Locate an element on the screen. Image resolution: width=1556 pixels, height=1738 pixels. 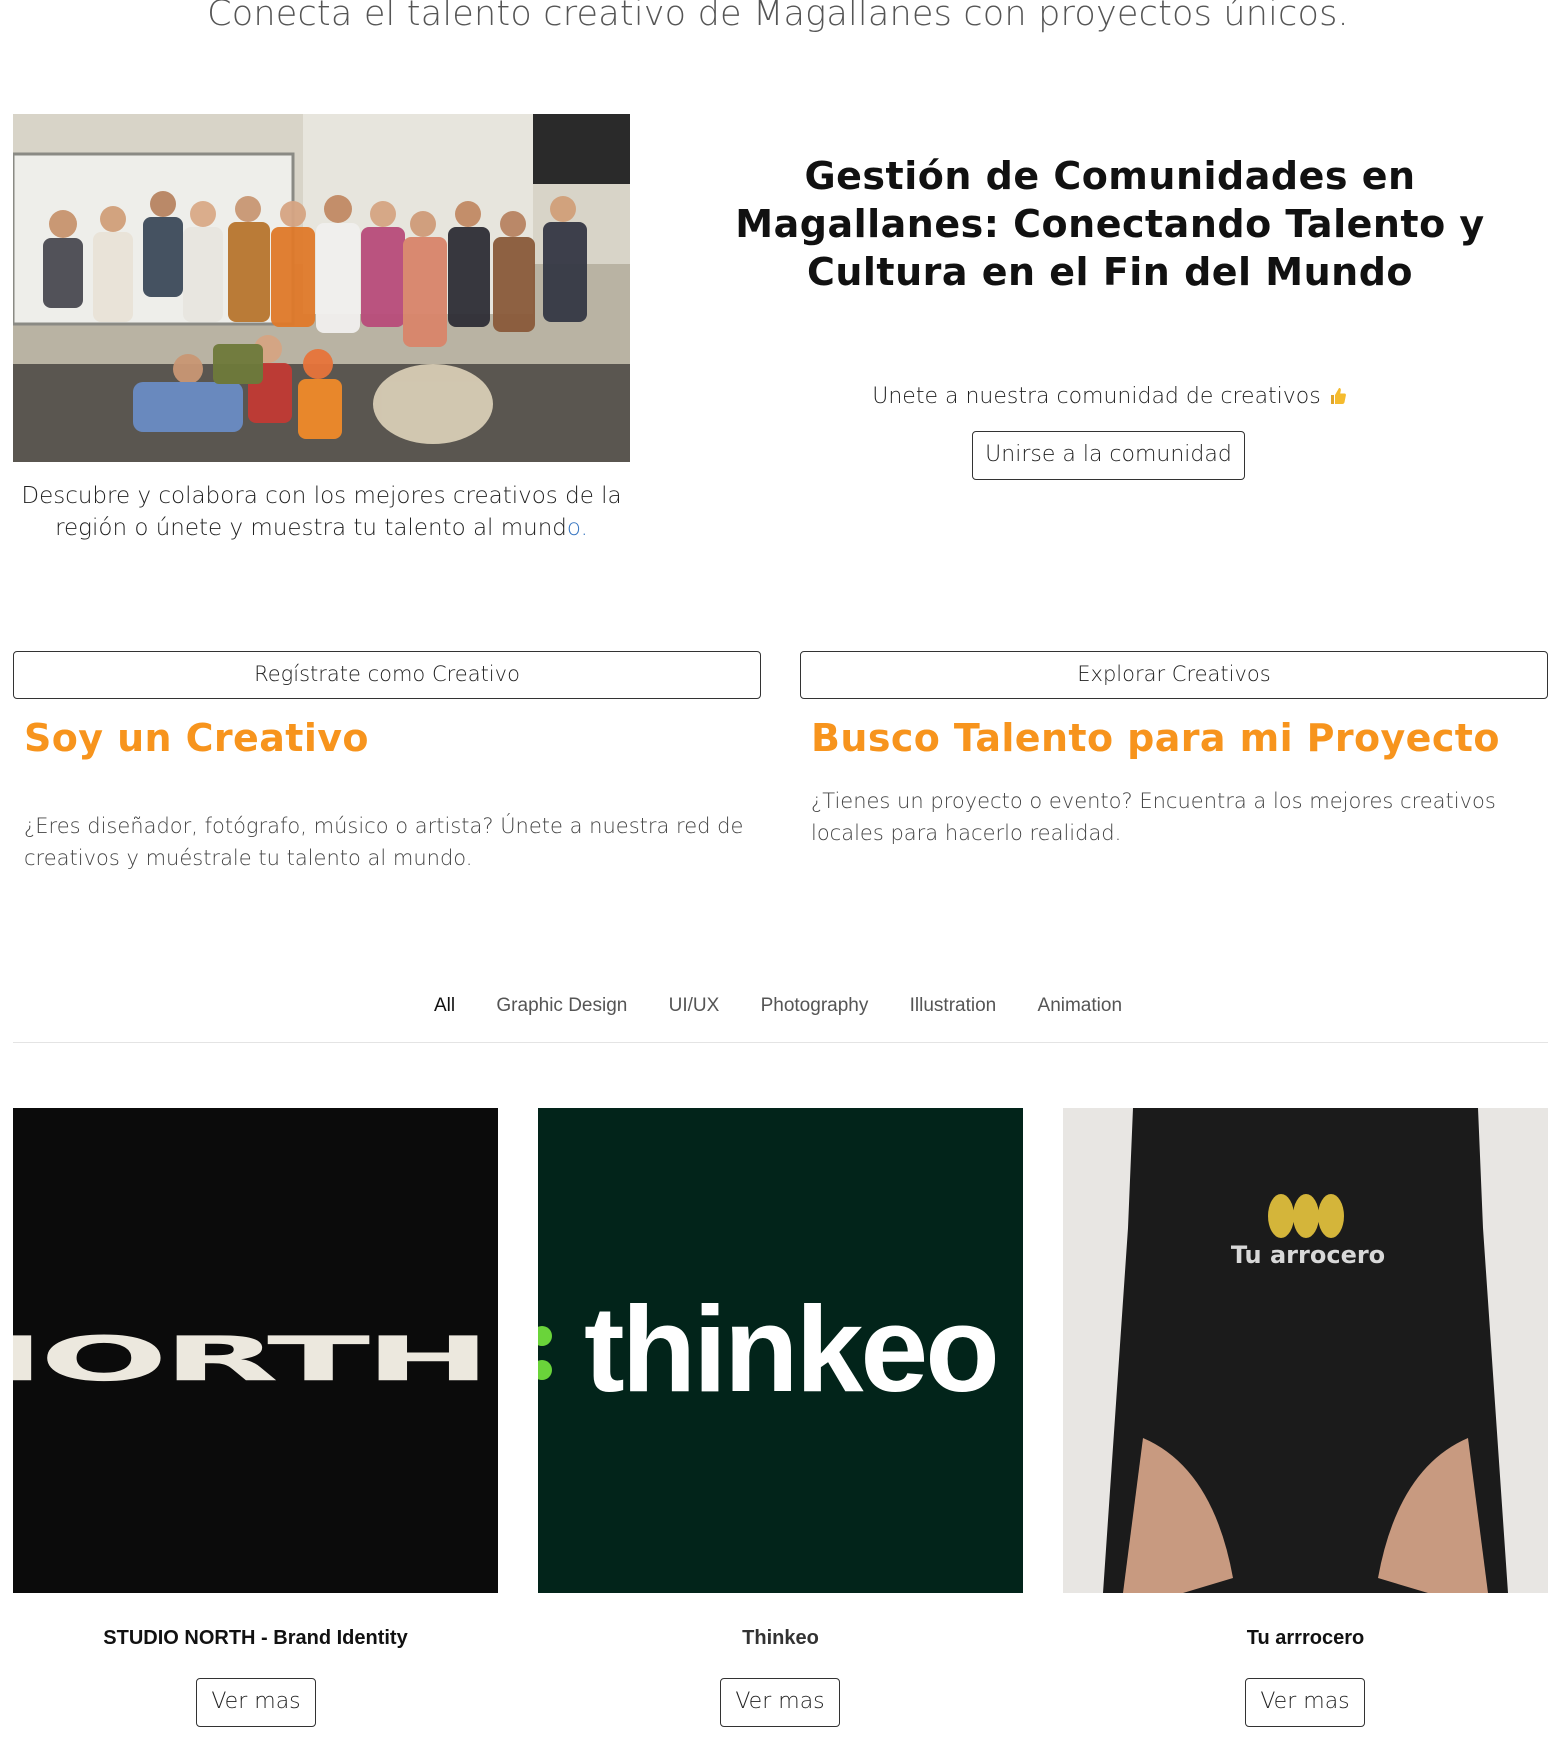
view-more-button-studio-north: Ver mas is located at coordinates (256, 1702).